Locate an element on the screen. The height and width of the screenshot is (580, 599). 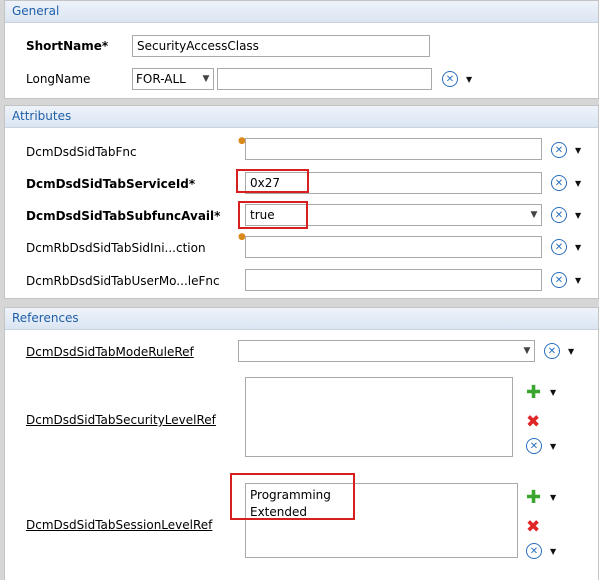
attr-reset-sidinit: ✕ ▼ is located at coordinates (566, 247).